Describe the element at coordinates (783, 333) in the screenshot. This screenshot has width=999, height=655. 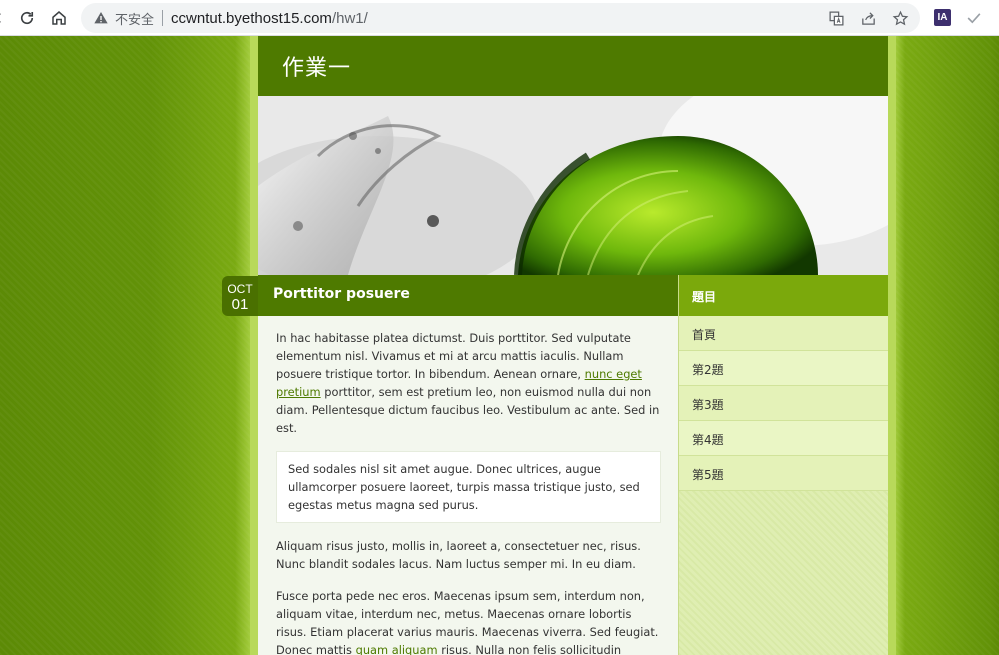
I see `sidebar-item-home: 首頁` at that location.